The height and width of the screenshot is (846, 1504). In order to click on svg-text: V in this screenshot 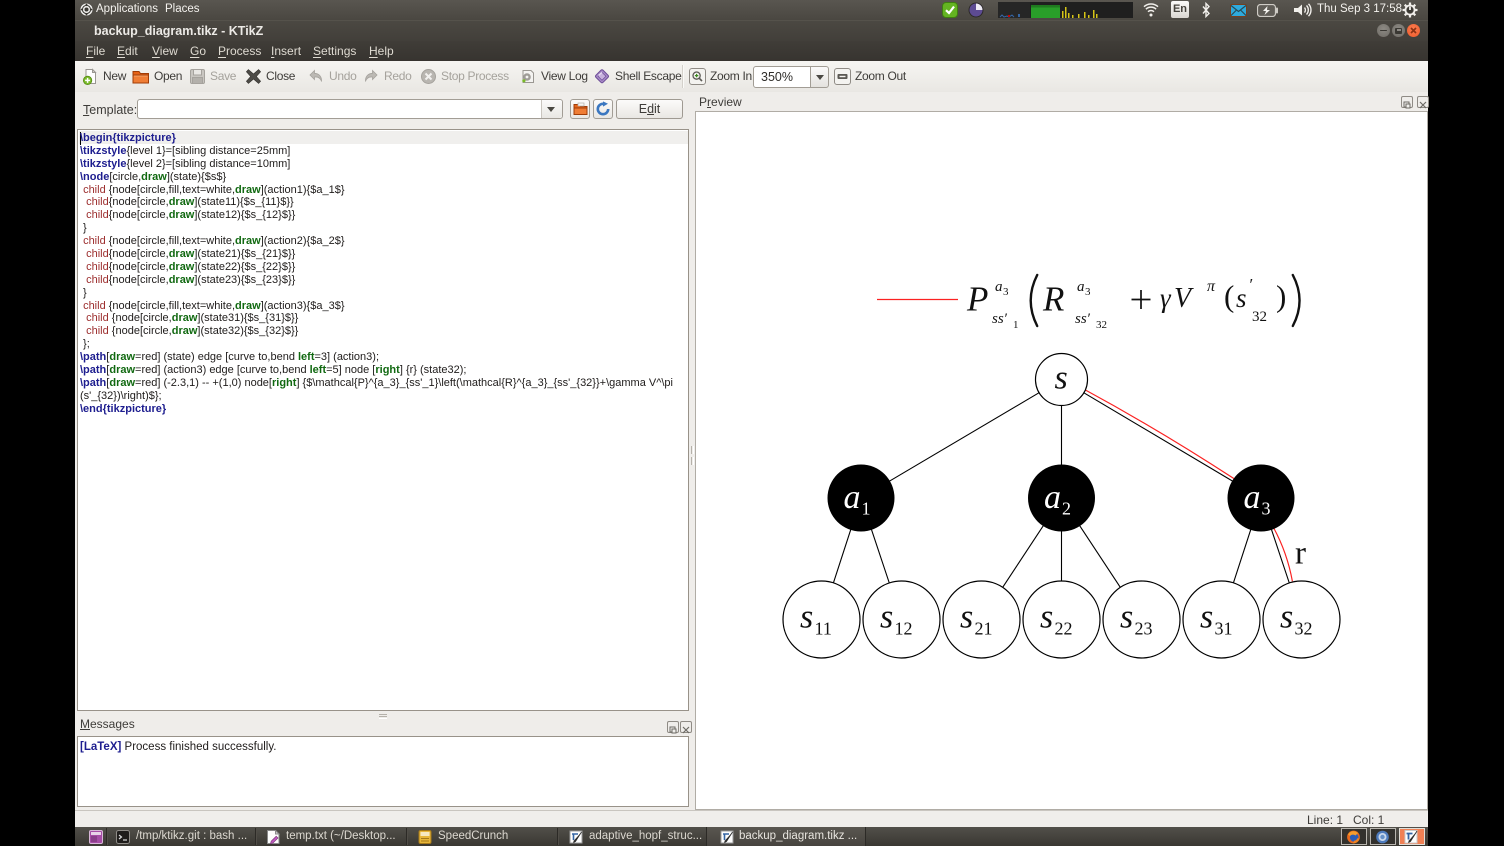, I will do `click(1184, 298)`.